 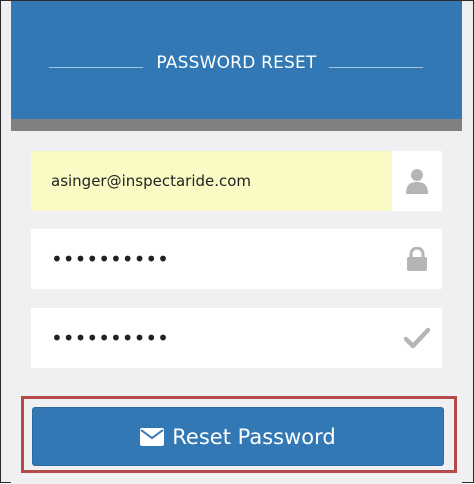 I want to click on check-icon, so click(x=417, y=338).